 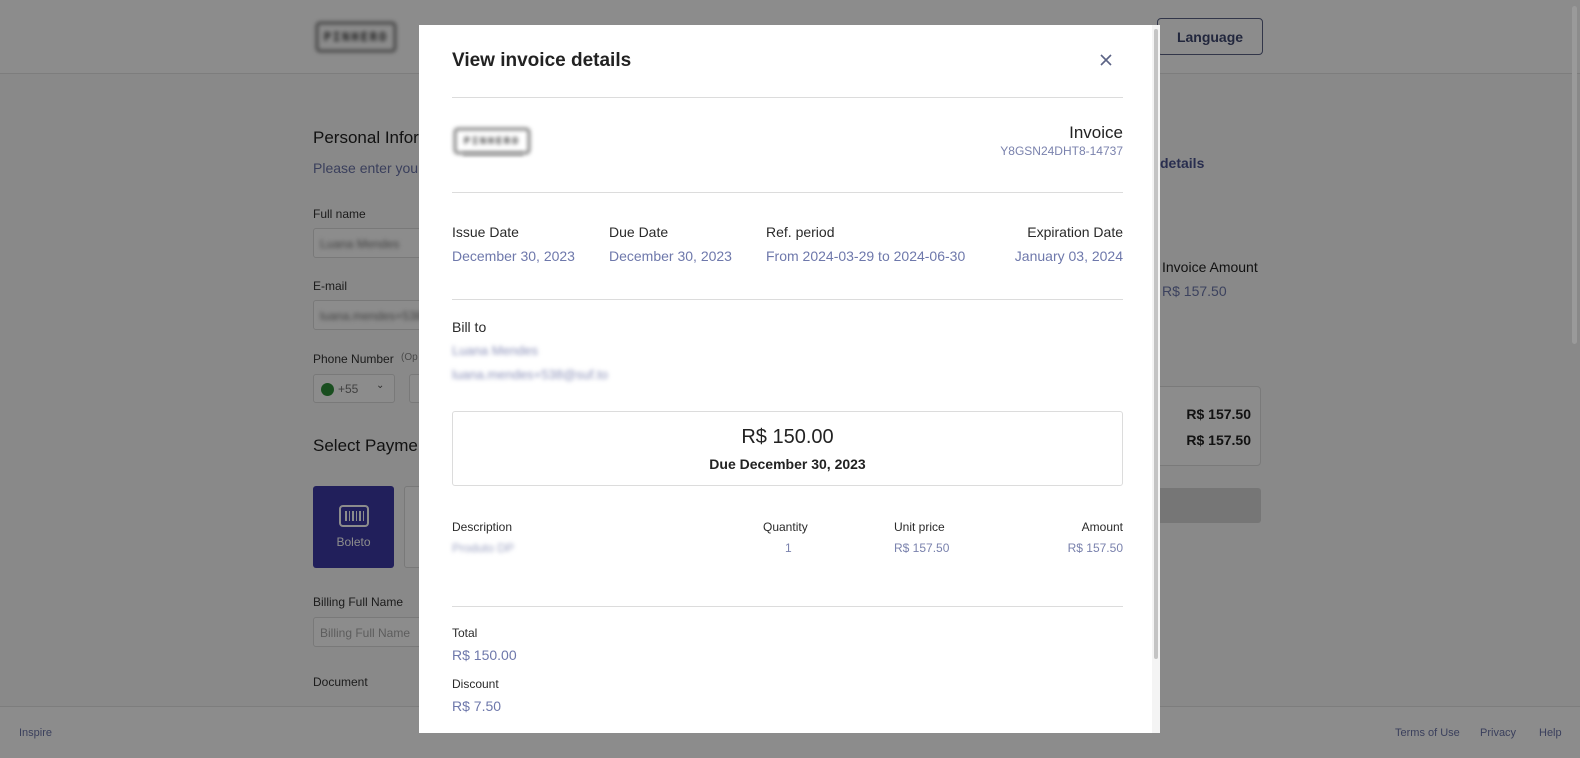 I want to click on modal-scrollbar-thumb, so click(x=1156, y=344).